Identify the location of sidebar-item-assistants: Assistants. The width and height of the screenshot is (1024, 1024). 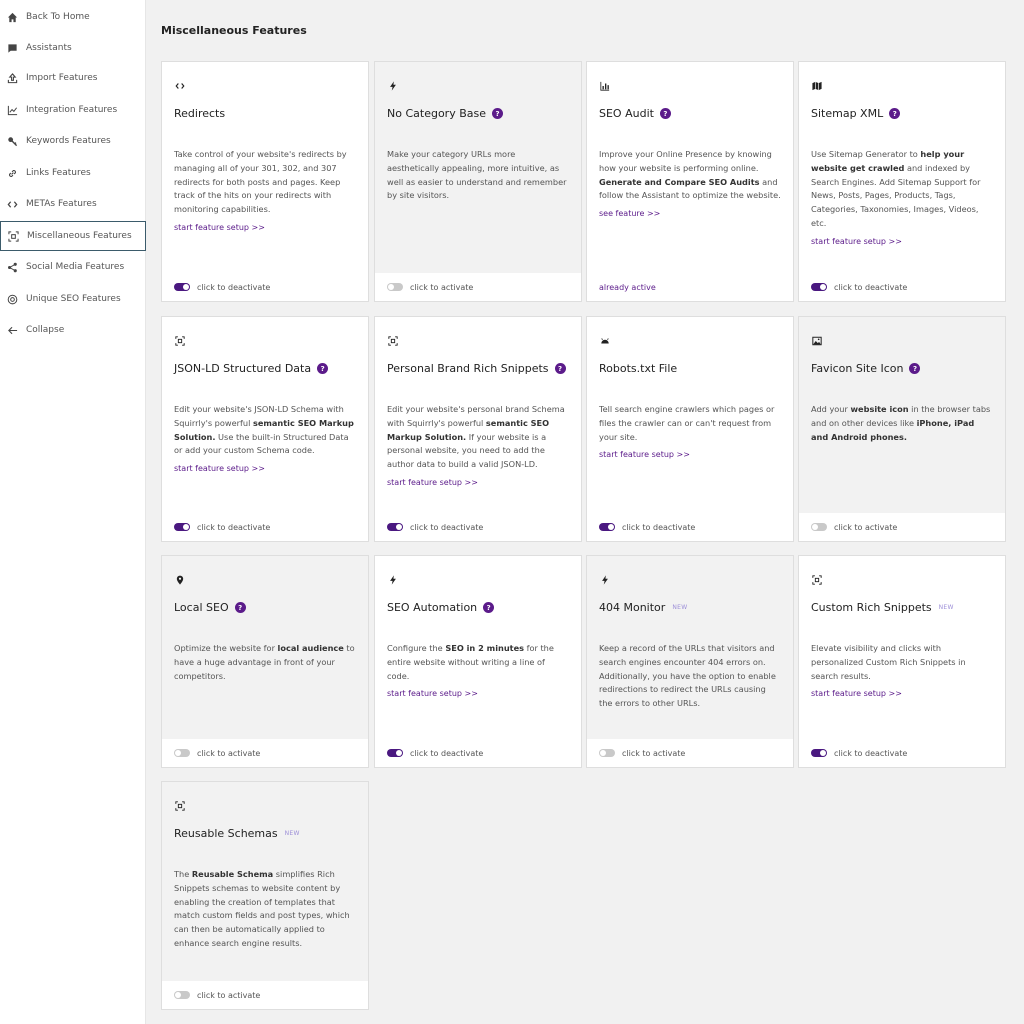
(73, 48).